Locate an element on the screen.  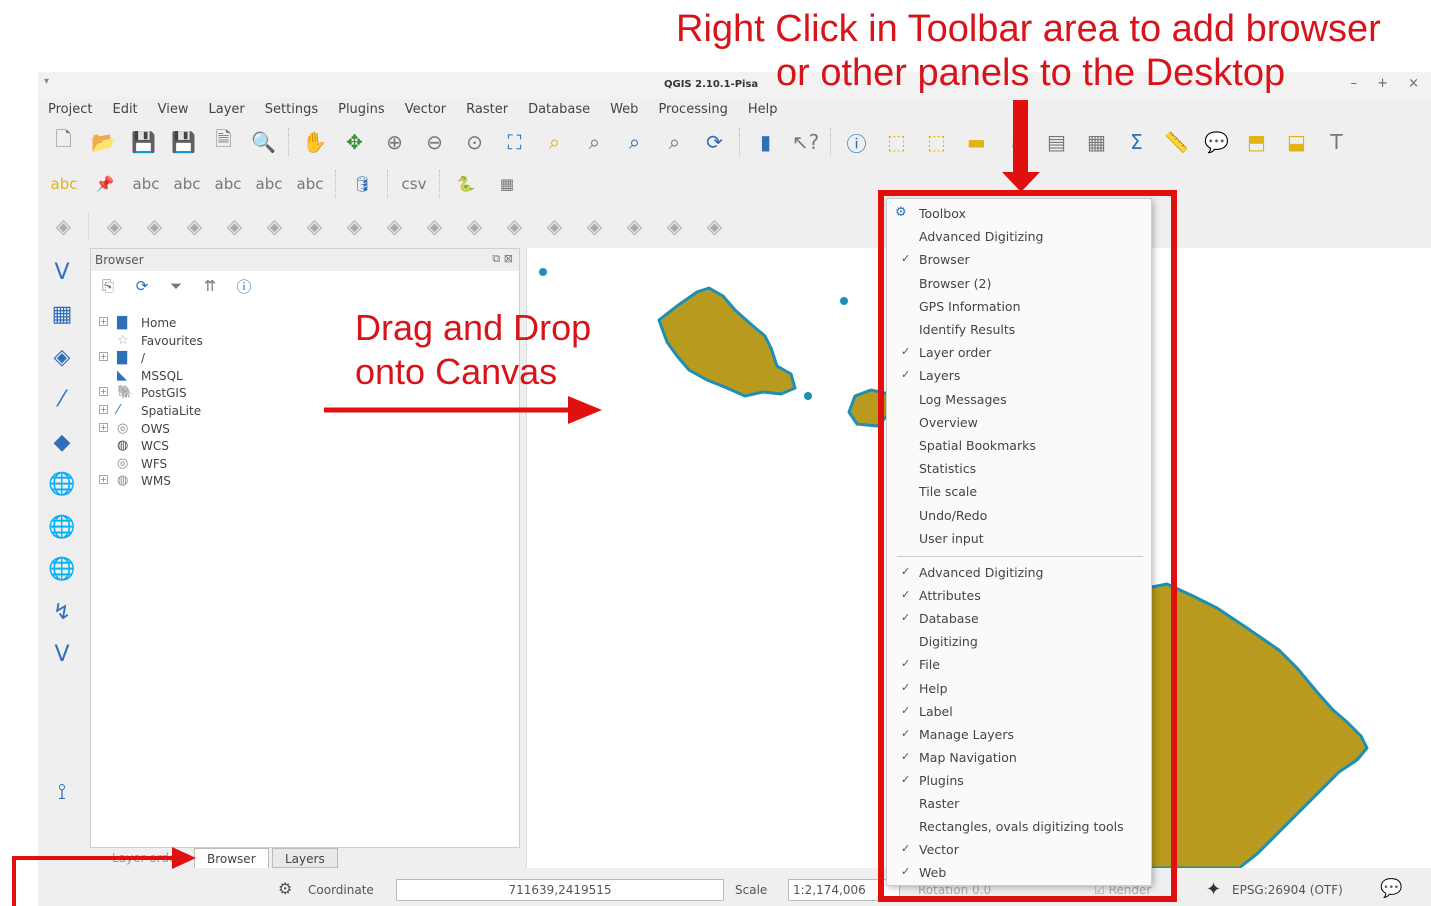
menu-web: Web is located at coordinates (624, 110).